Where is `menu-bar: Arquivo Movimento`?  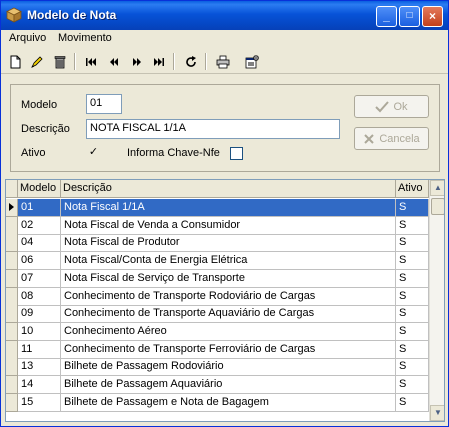
menu-bar: Arquivo Movimento is located at coordinates (224, 39).